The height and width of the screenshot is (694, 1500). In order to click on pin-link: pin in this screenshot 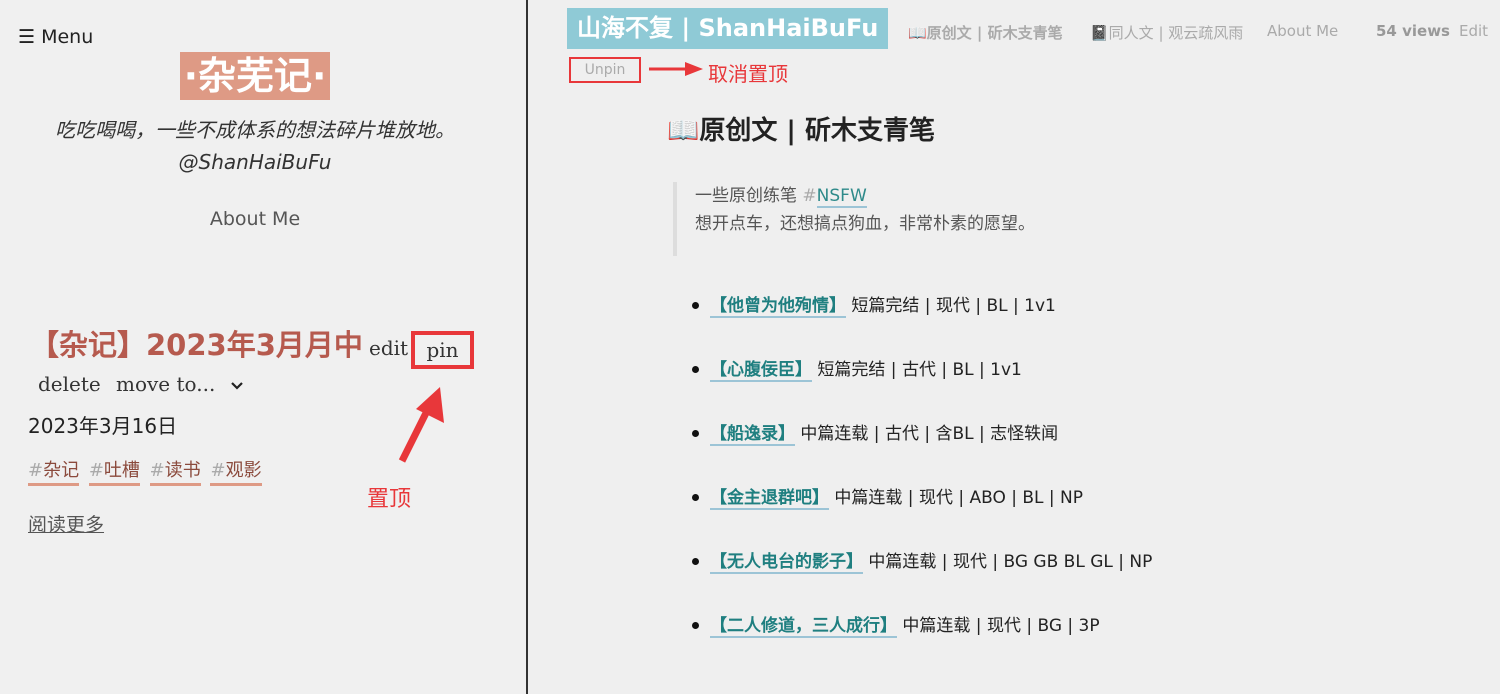, I will do `click(442, 350)`.